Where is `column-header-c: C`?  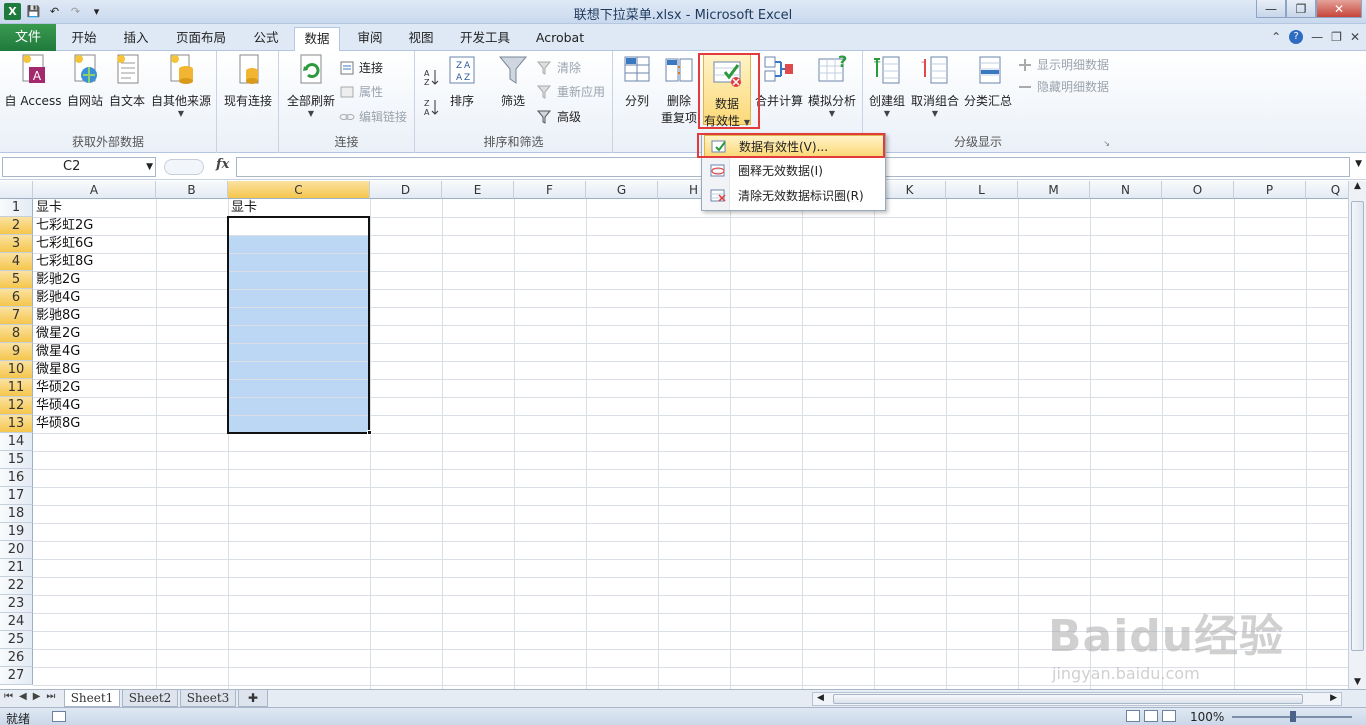 column-header-c: C is located at coordinates (299, 190).